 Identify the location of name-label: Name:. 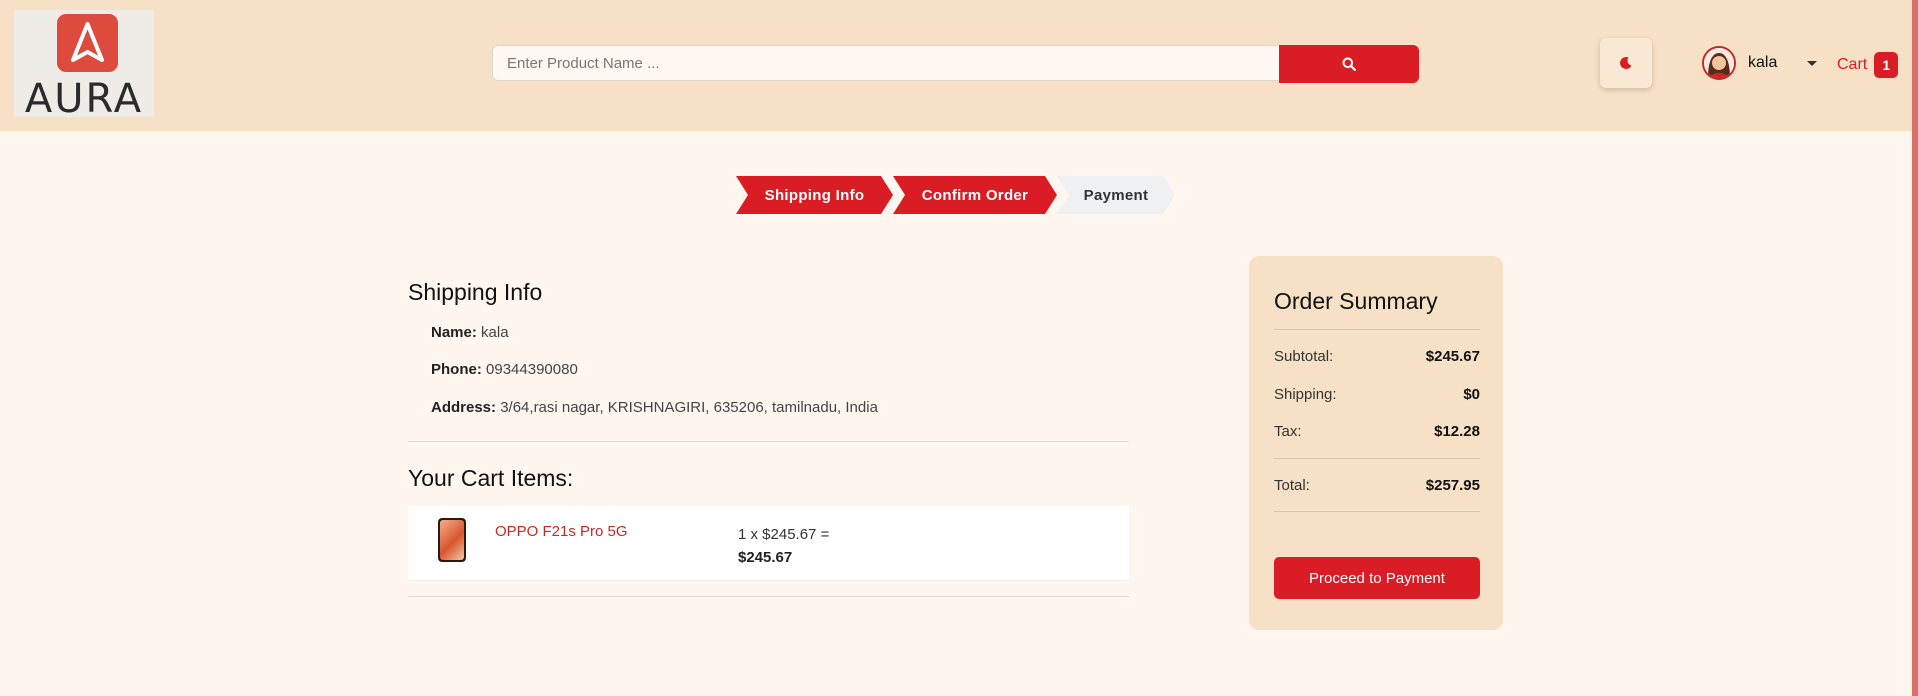
(454, 332).